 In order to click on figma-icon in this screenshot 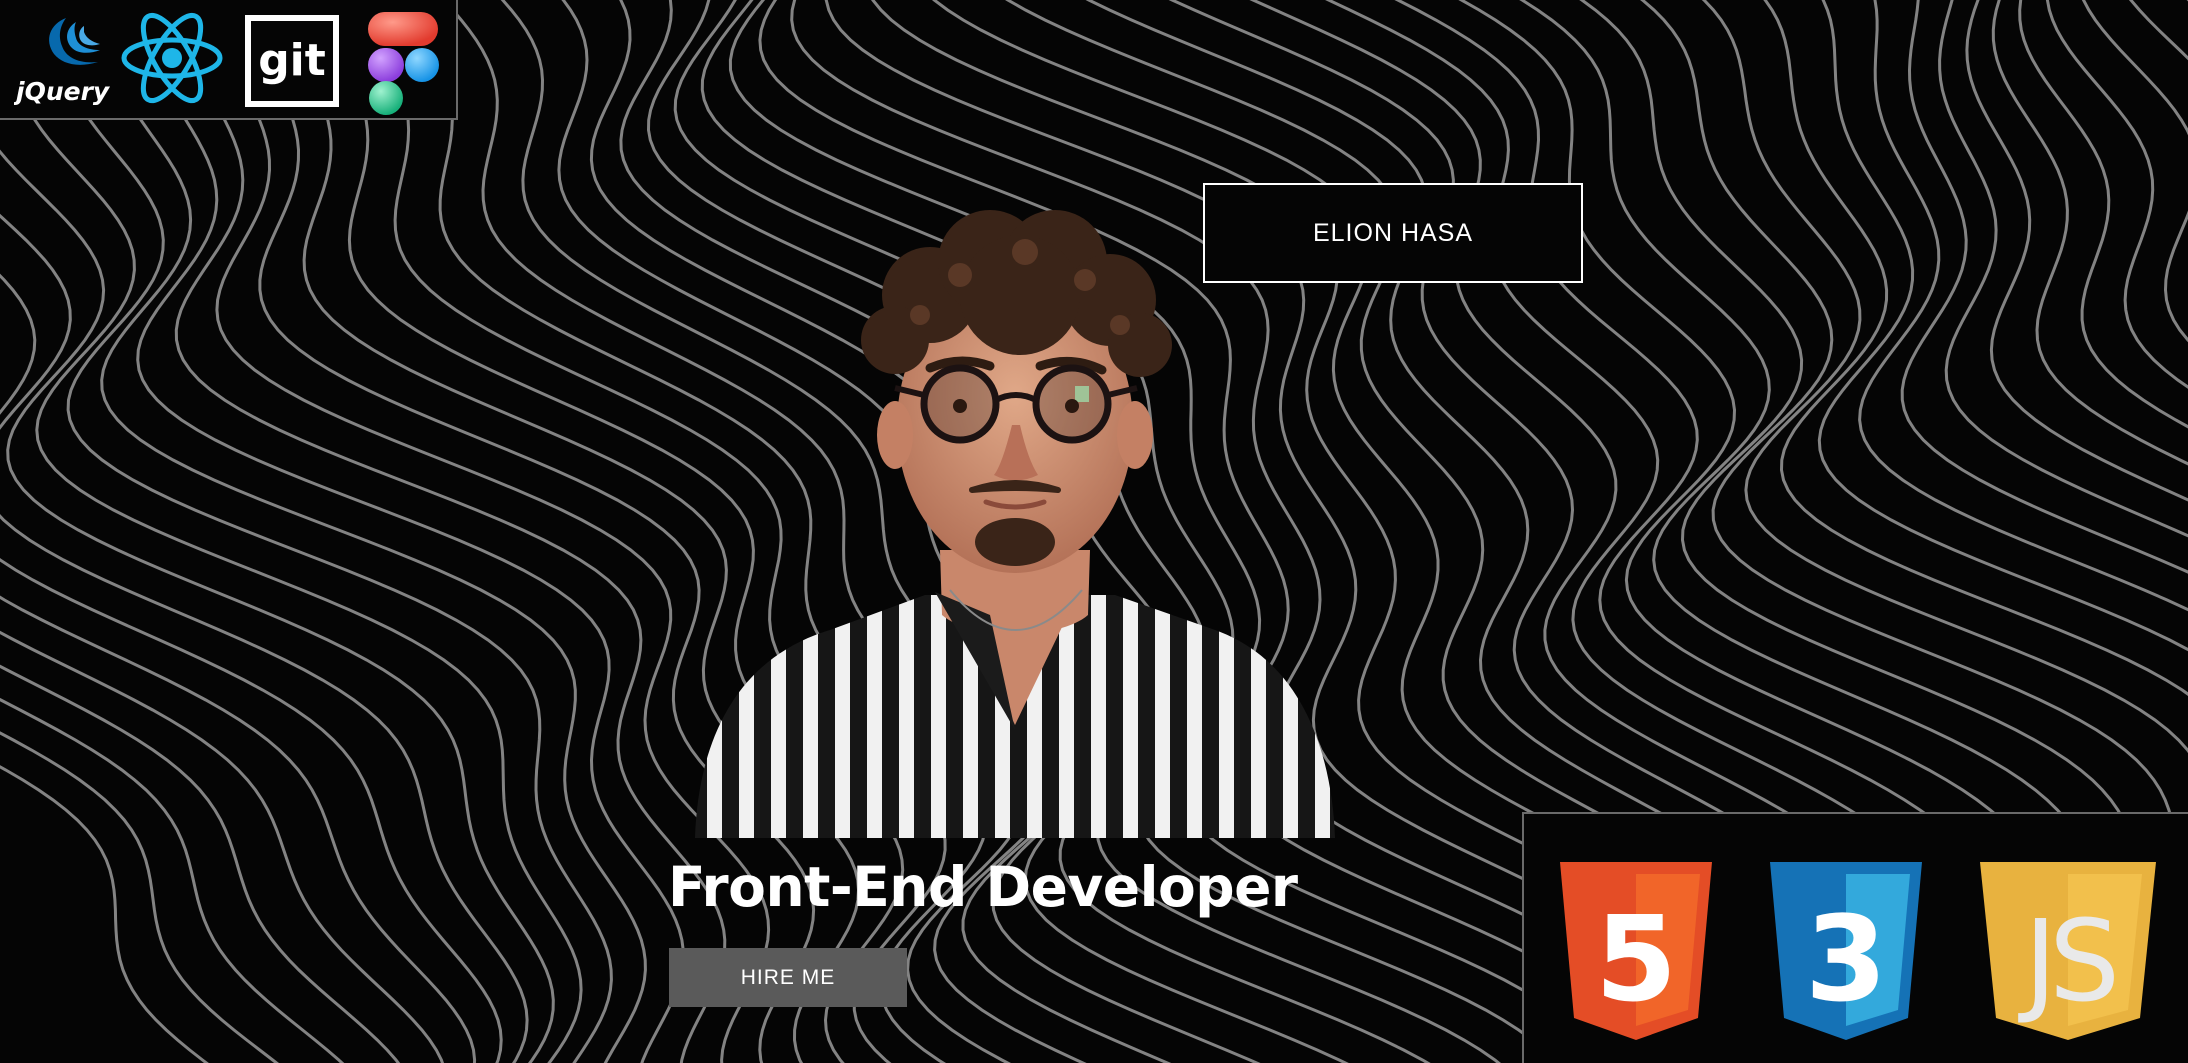, I will do `click(404, 63)`.